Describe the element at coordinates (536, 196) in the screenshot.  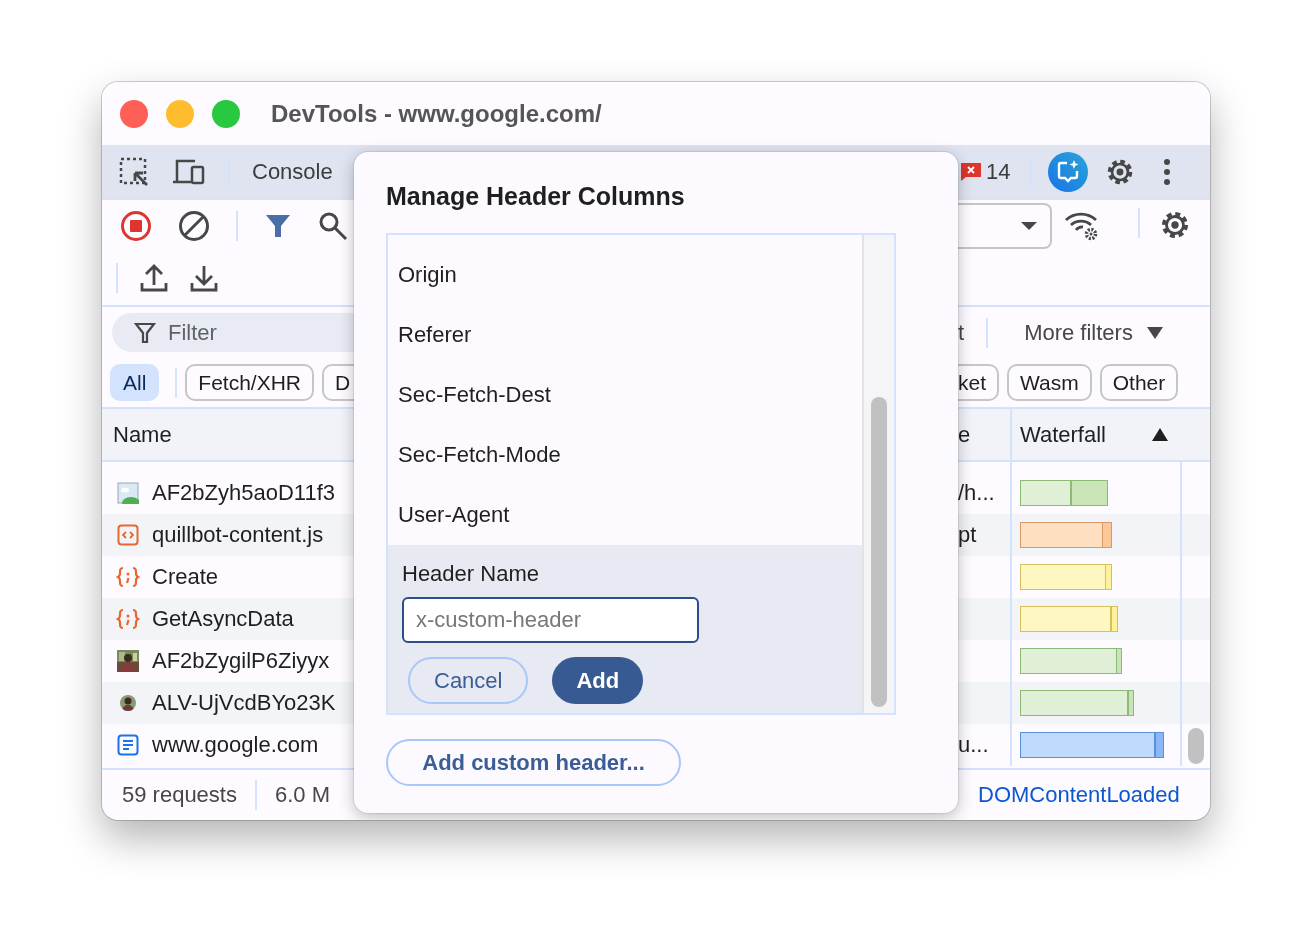
I see `dialog-title: Manage Header Columns` at that location.